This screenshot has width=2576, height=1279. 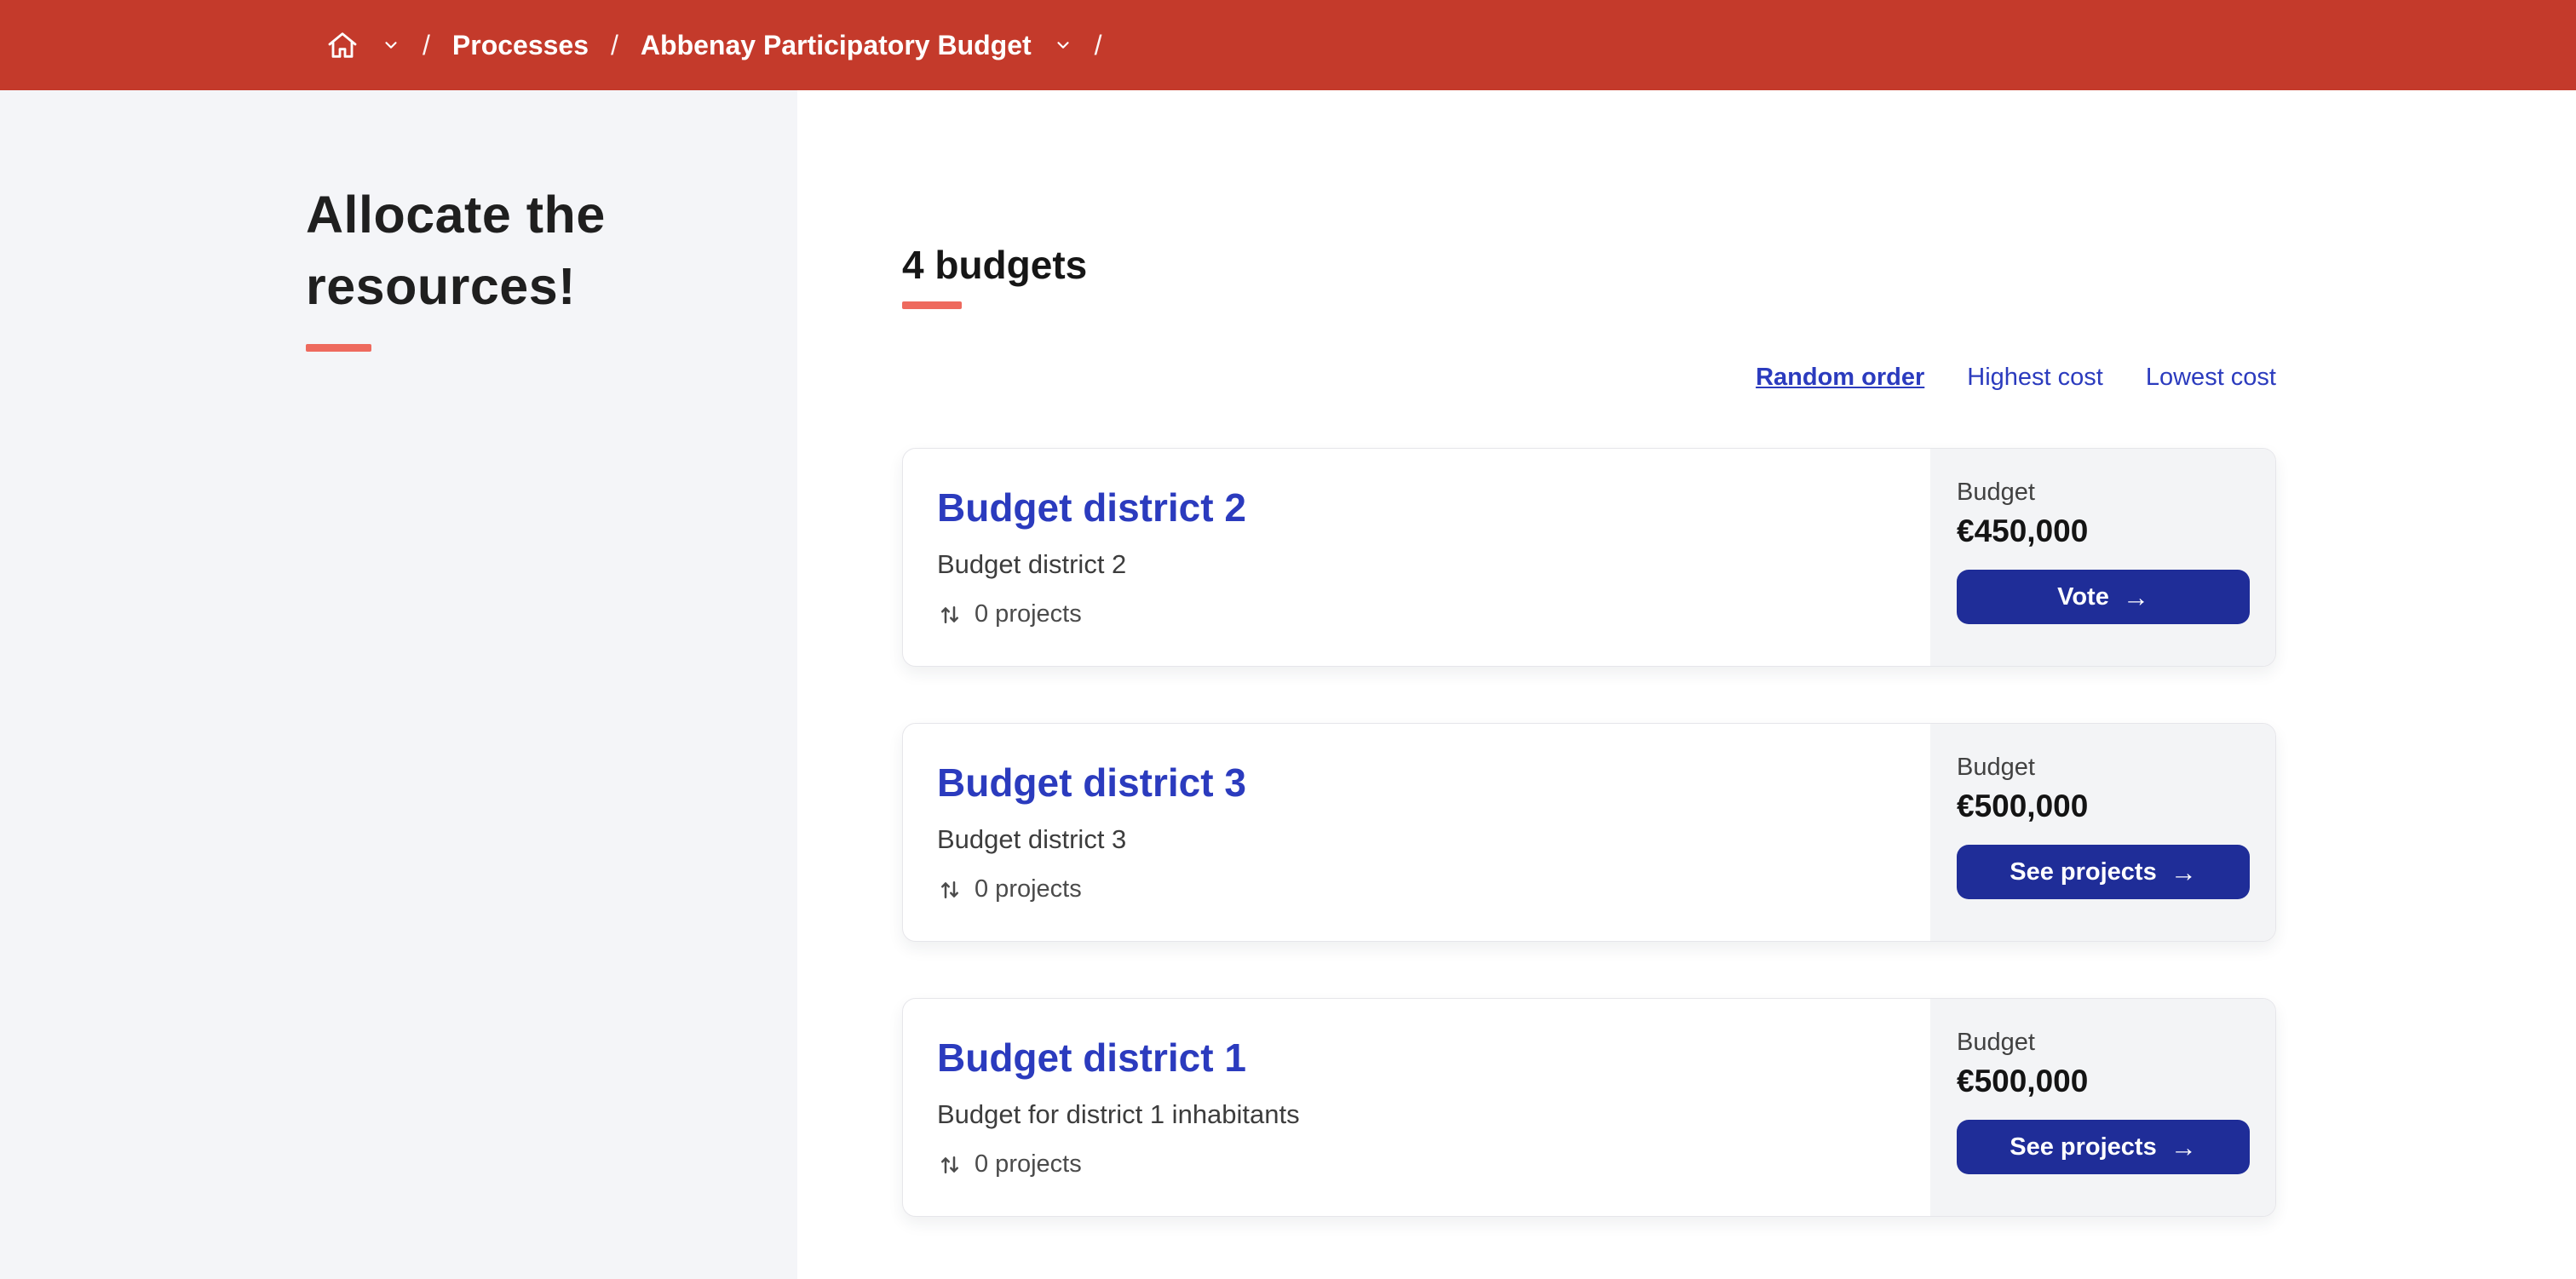 I want to click on budget-title-link: Budget district 3, so click(x=1091, y=783).